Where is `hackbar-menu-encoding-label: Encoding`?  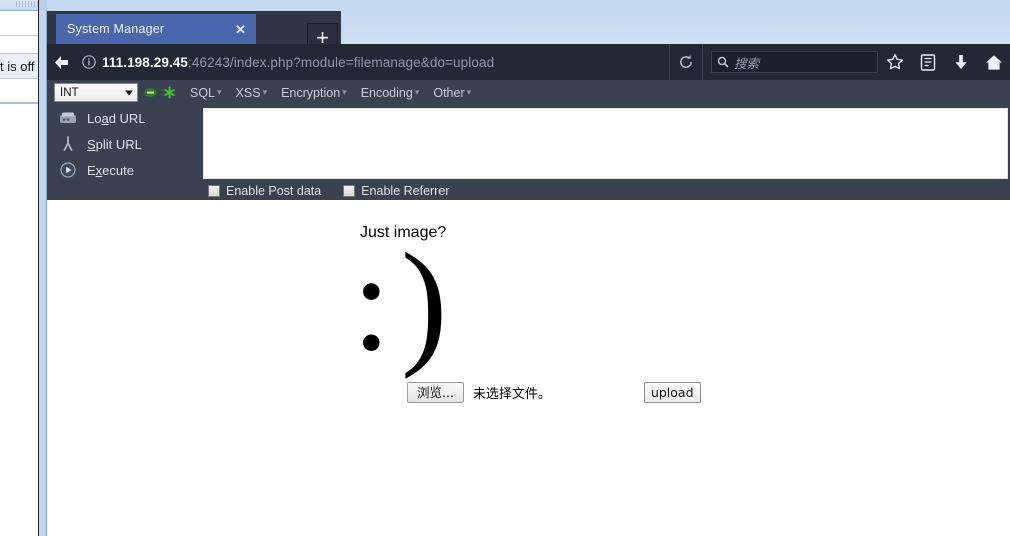 hackbar-menu-encoding-label: Encoding is located at coordinates (386, 92).